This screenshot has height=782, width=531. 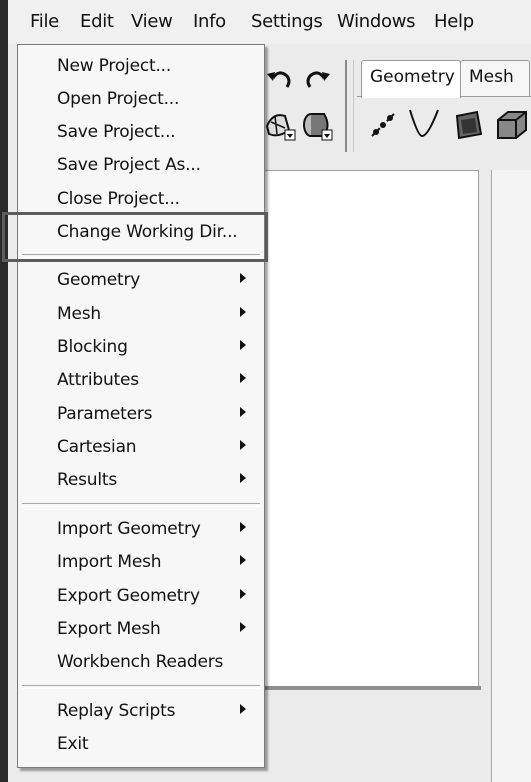 I want to click on highlight-box, so click(x=135, y=237).